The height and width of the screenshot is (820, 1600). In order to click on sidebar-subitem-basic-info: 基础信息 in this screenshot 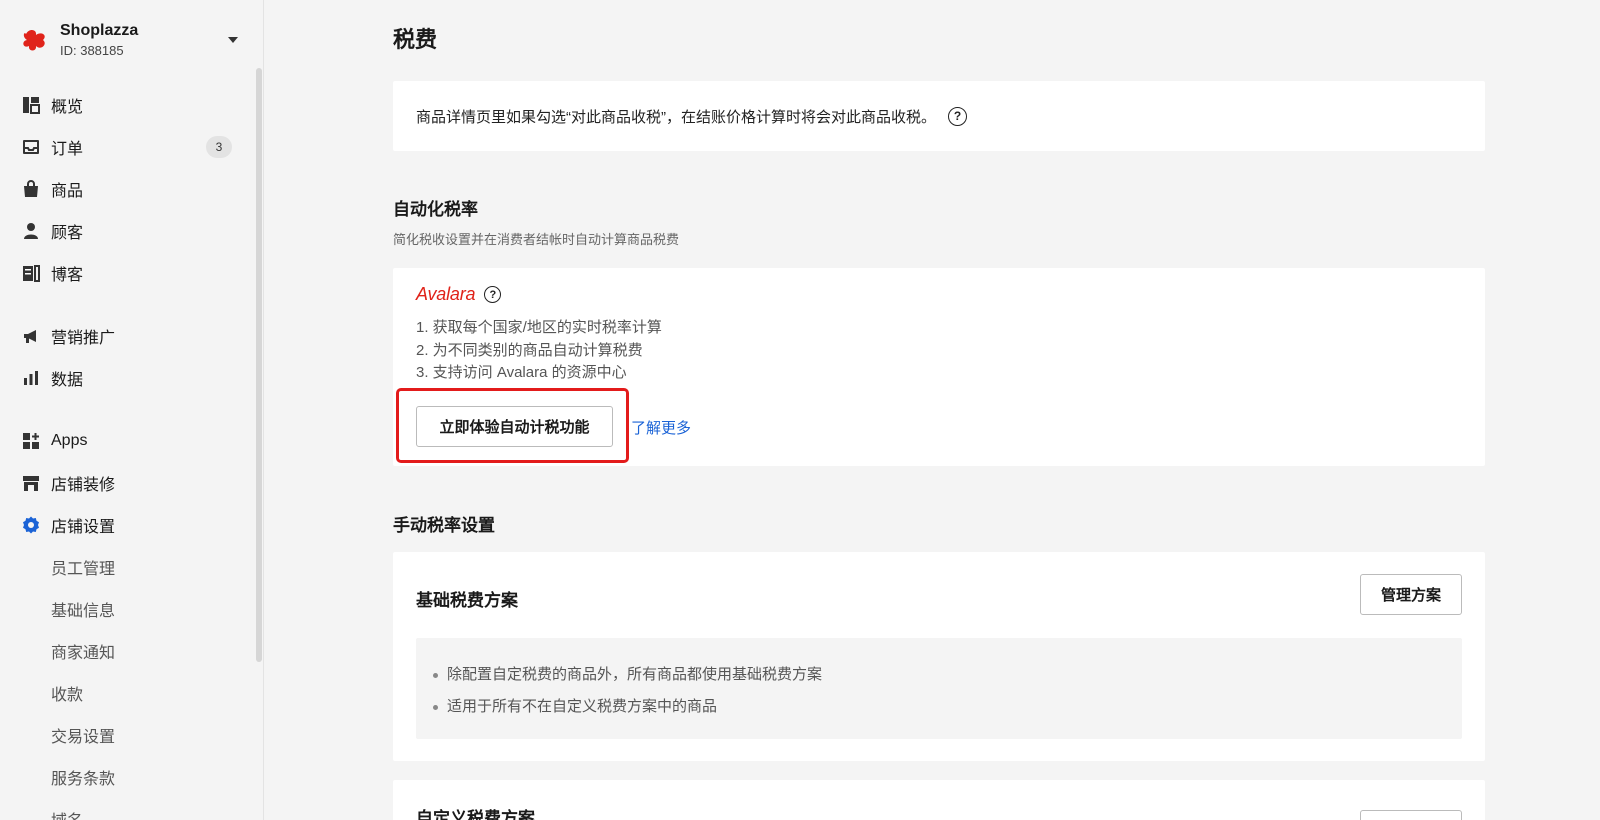, I will do `click(129, 609)`.